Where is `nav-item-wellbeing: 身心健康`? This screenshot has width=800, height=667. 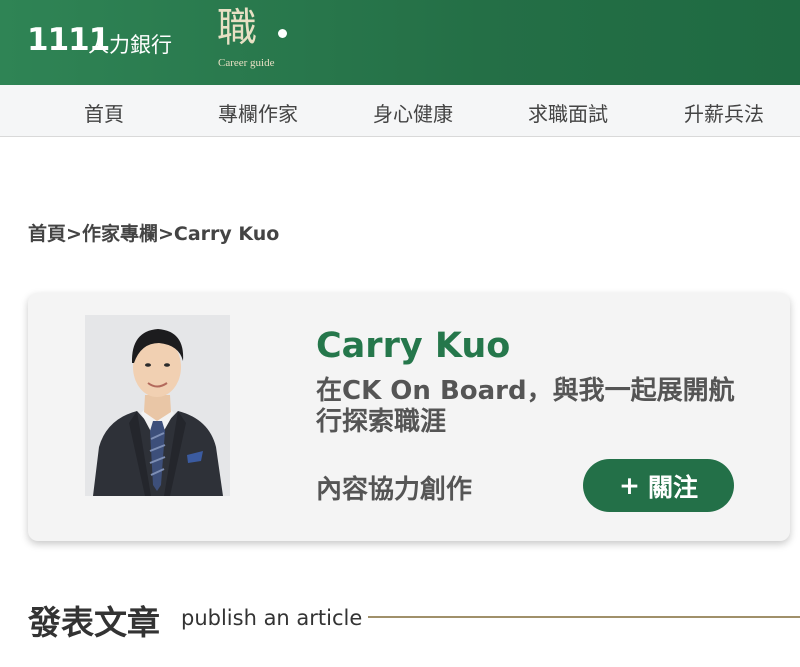
nav-item-wellbeing: 身心健康 is located at coordinates (413, 112).